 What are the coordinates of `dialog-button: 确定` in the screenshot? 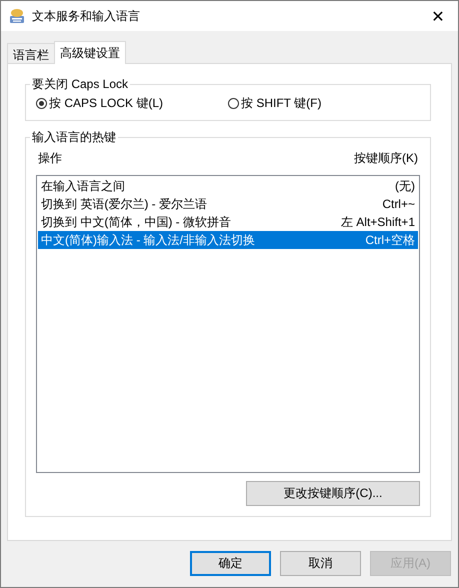 It's located at (230, 563).